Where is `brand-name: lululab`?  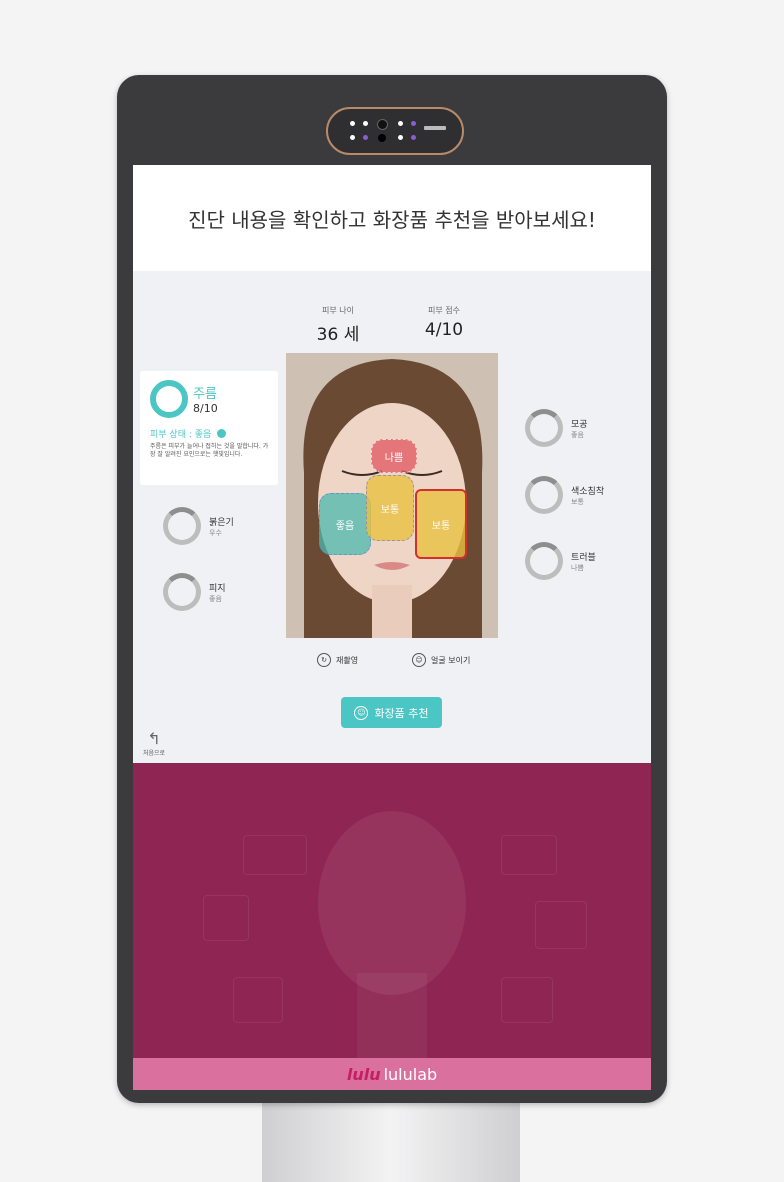
brand-name: lululab is located at coordinates (410, 1074).